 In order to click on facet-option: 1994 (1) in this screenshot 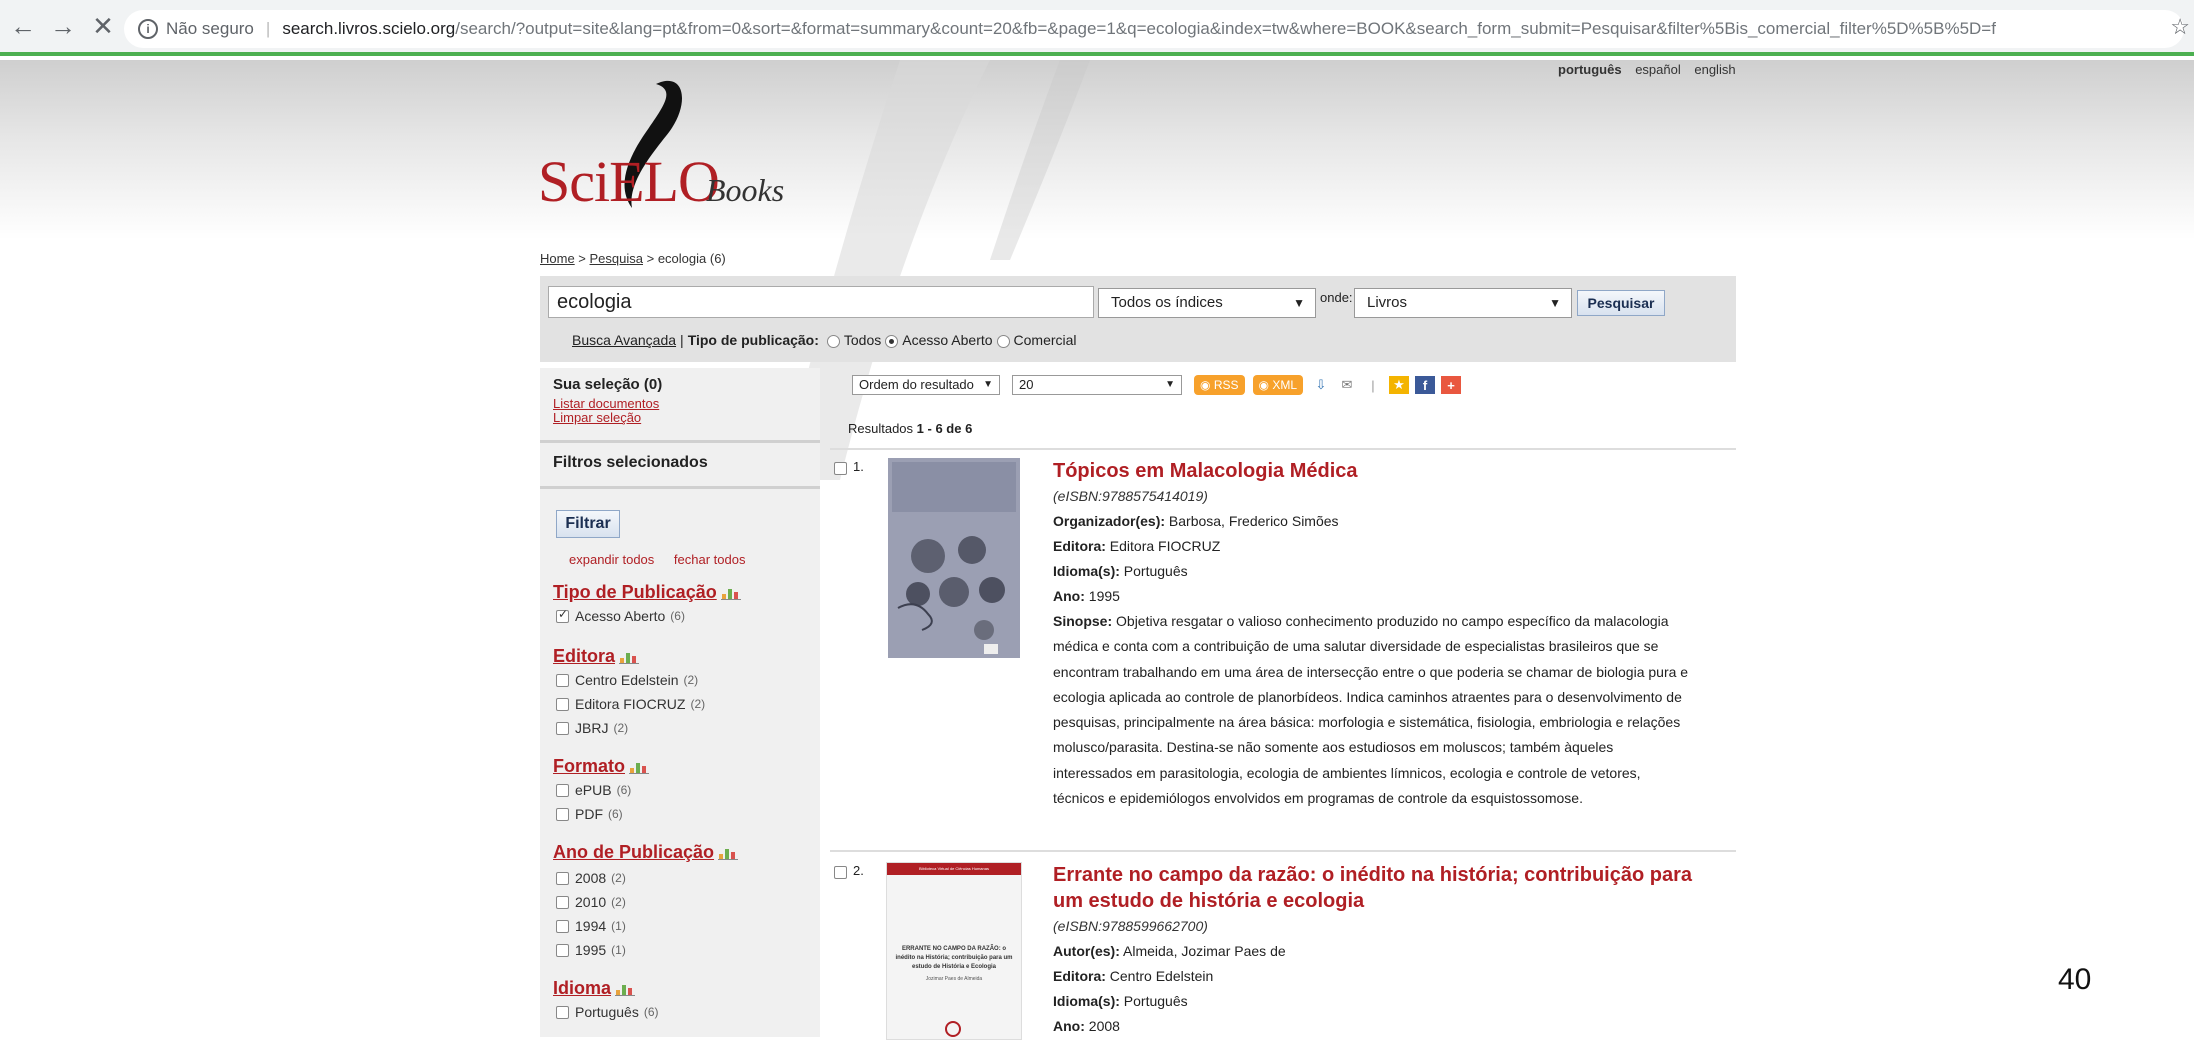, I will do `click(591, 926)`.